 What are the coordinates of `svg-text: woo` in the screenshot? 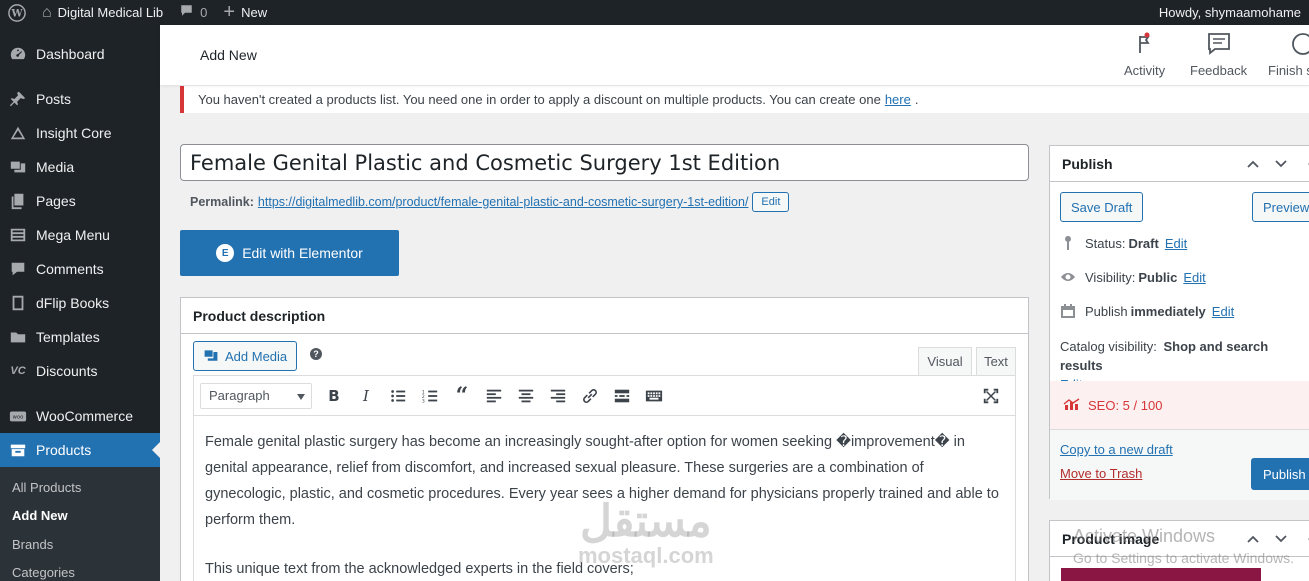 It's located at (18, 418).